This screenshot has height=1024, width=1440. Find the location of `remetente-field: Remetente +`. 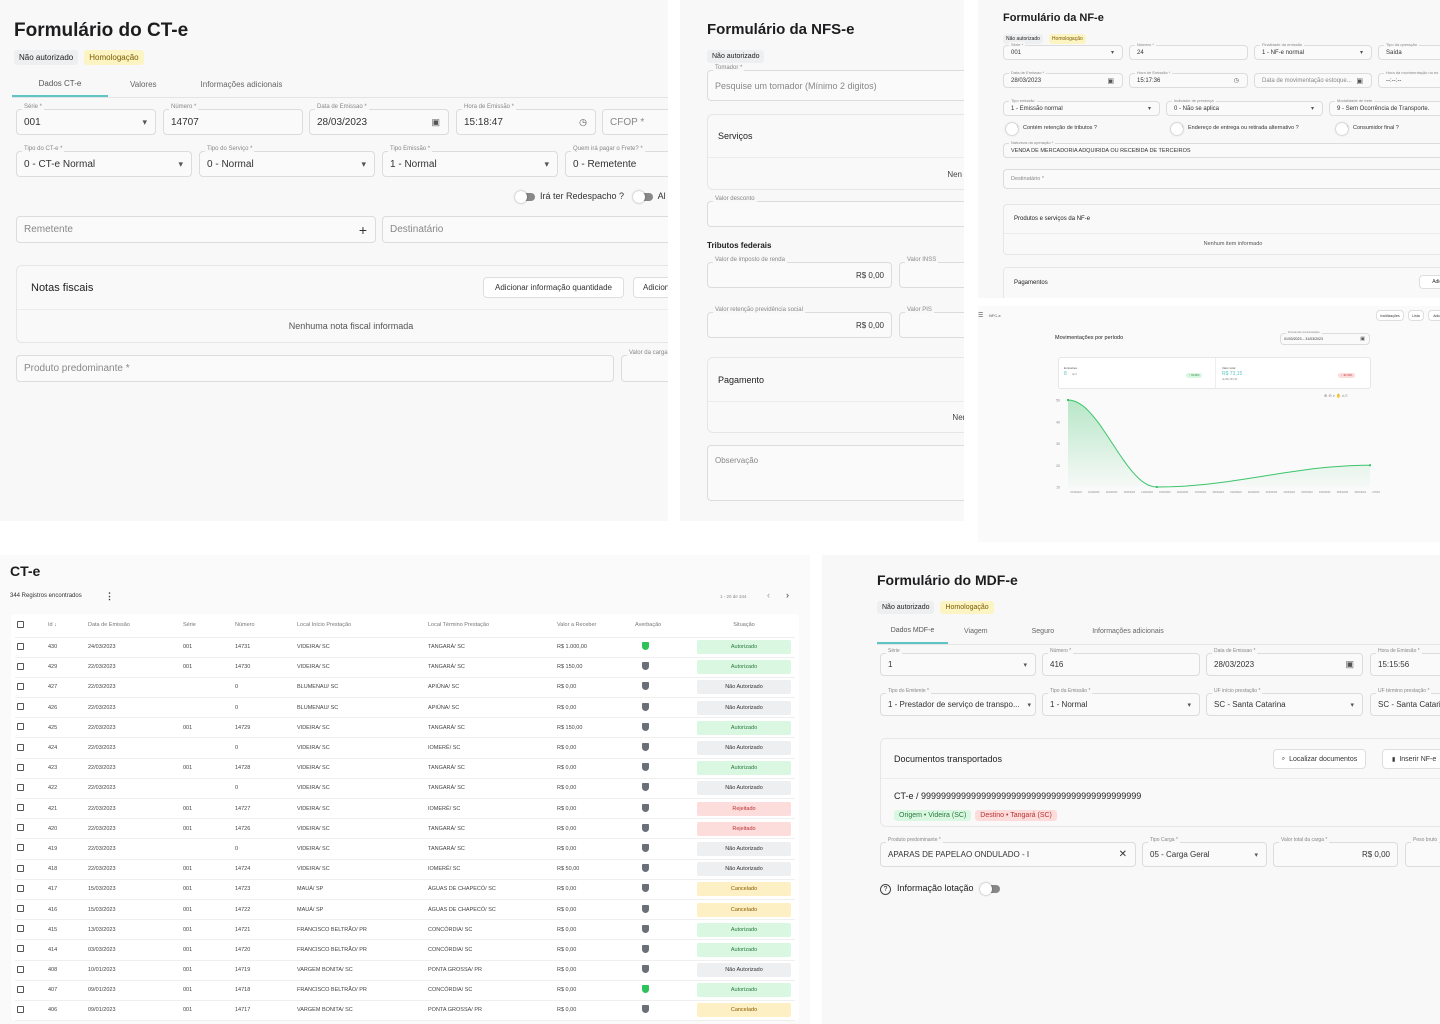

remetente-field: Remetente + is located at coordinates (196, 229).